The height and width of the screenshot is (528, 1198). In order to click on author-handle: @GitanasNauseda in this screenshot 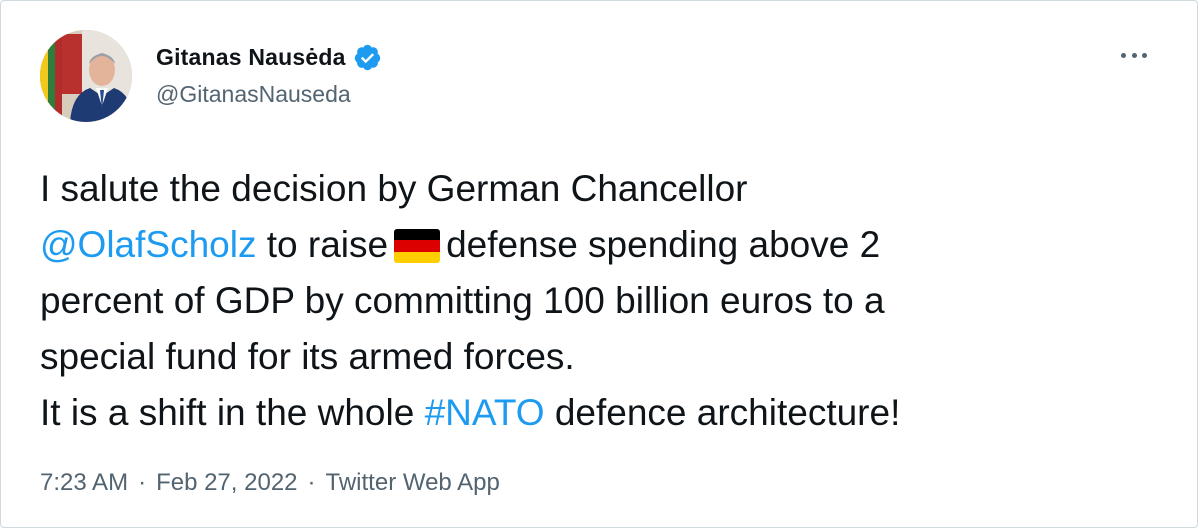, I will do `click(269, 94)`.